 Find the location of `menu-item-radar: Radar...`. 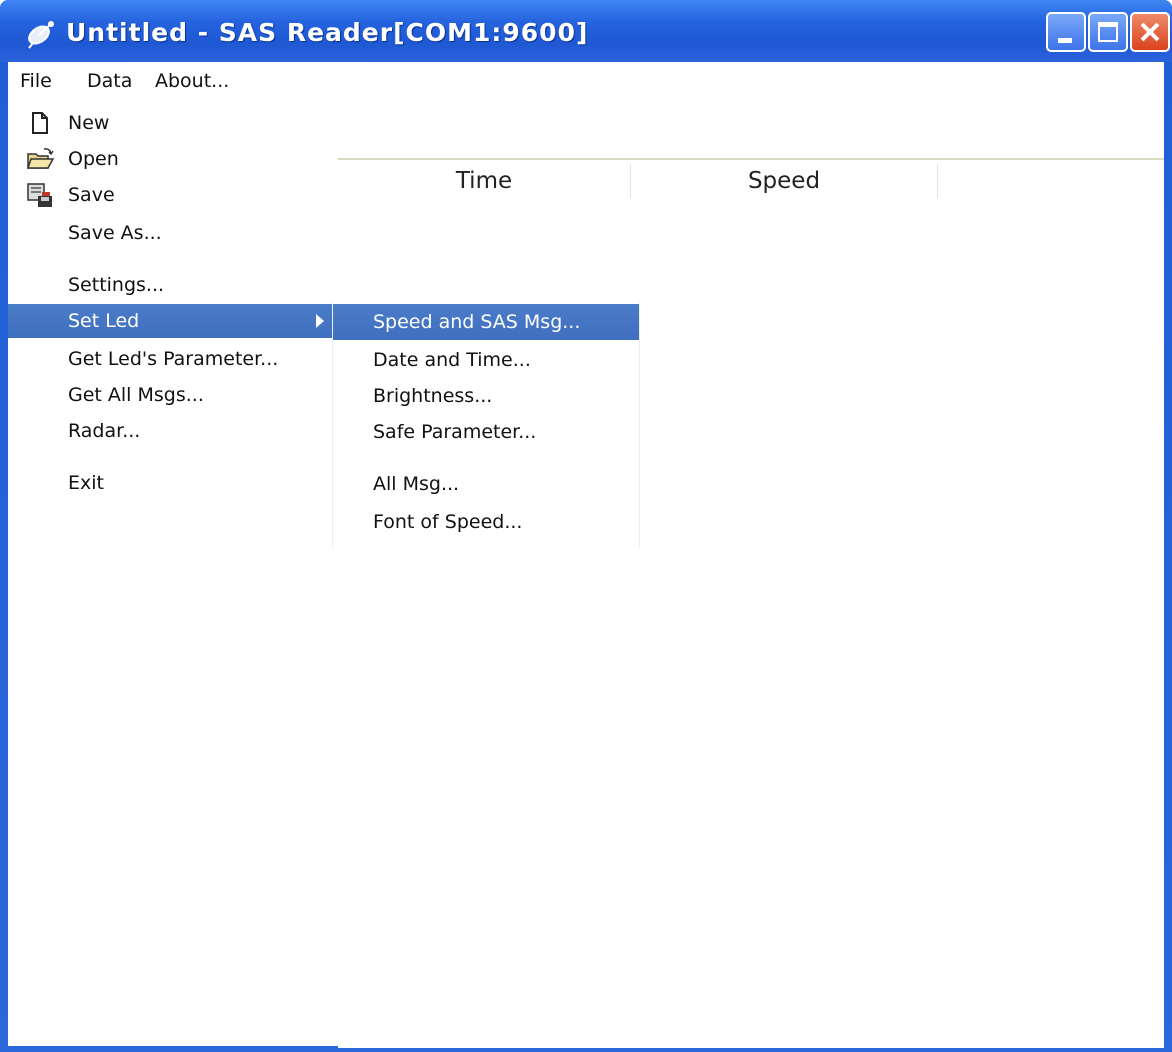

menu-item-radar: Radar... is located at coordinates (171, 431).